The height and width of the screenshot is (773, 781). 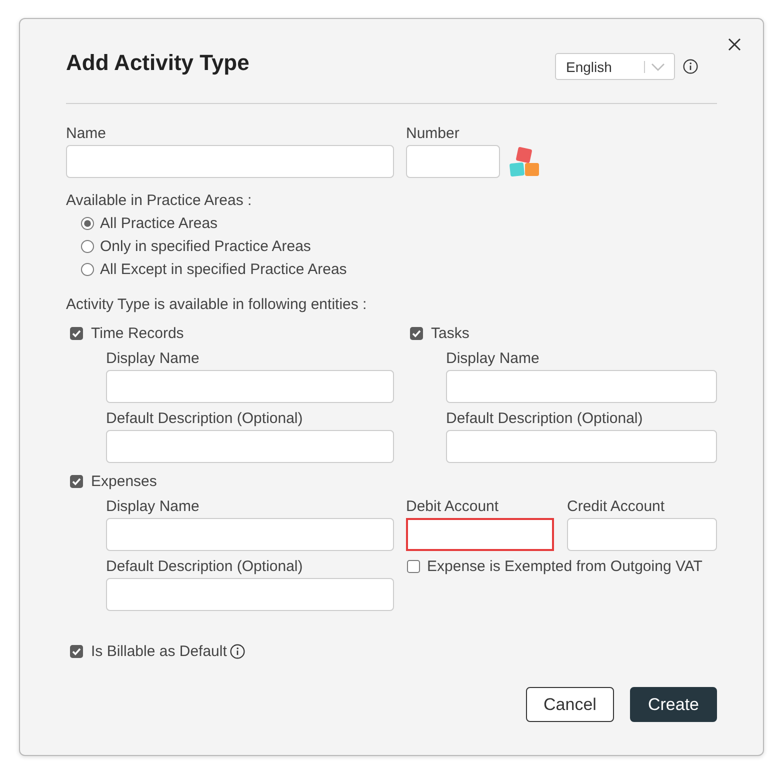 What do you see at coordinates (217, 305) in the screenshot?
I see `section-label: Activity Type is available in following entities :` at bounding box center [217, 305].